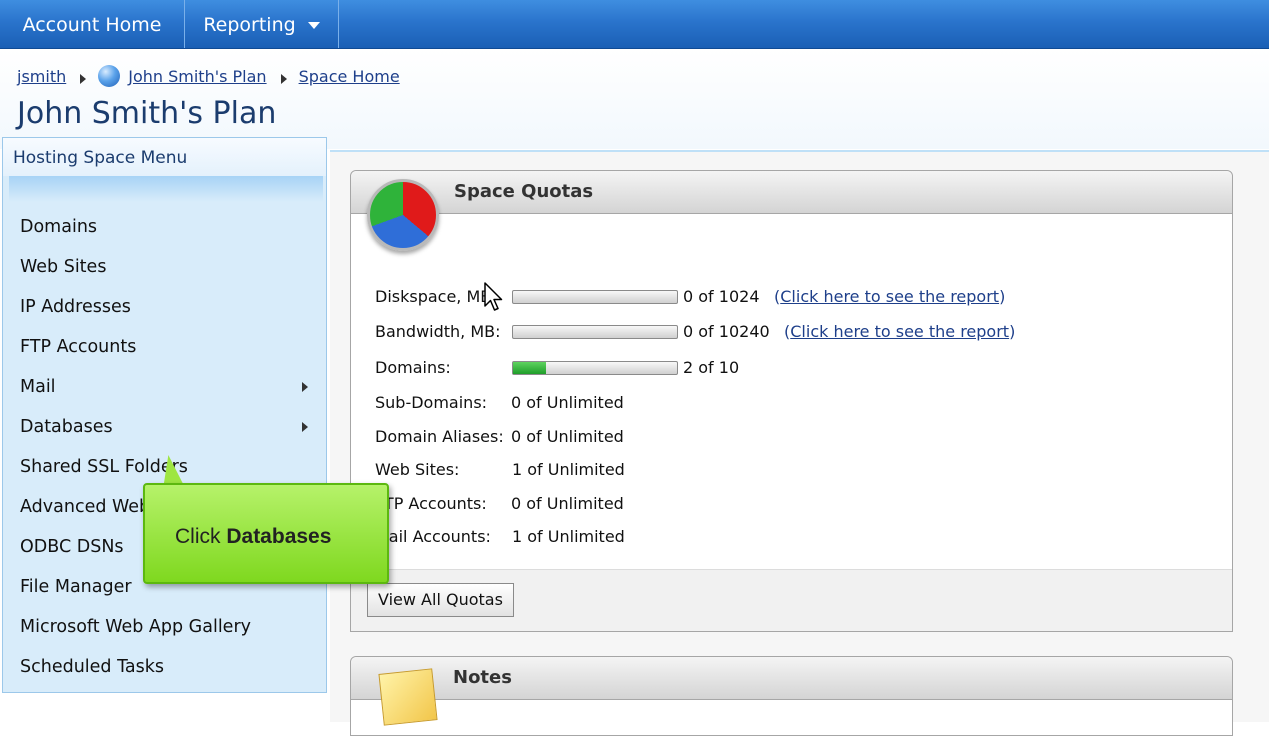  What do you see at coordinates (165, 667) in the screenshot?
I see `sidebar-item-scheduled-tasks: Scheduled Tasks` at bounding box center [165, 667].